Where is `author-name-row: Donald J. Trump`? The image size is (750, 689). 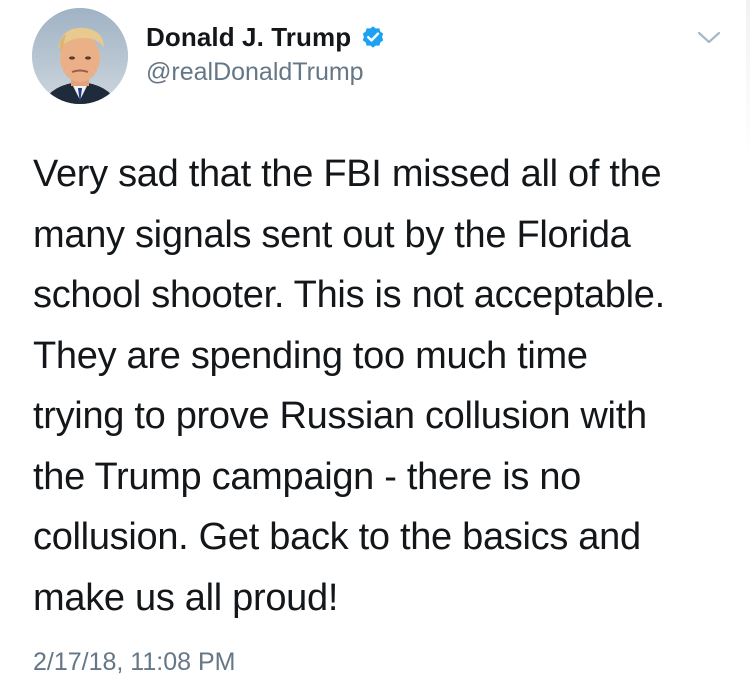
author-name-row: Donald J. Trump is located at coordinates (266, 37).